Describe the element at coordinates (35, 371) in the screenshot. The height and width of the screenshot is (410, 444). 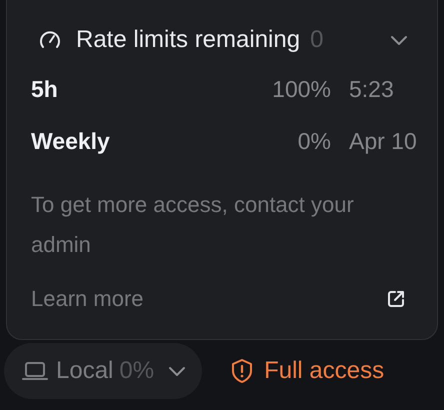
I see `laptop-icon` at that location.